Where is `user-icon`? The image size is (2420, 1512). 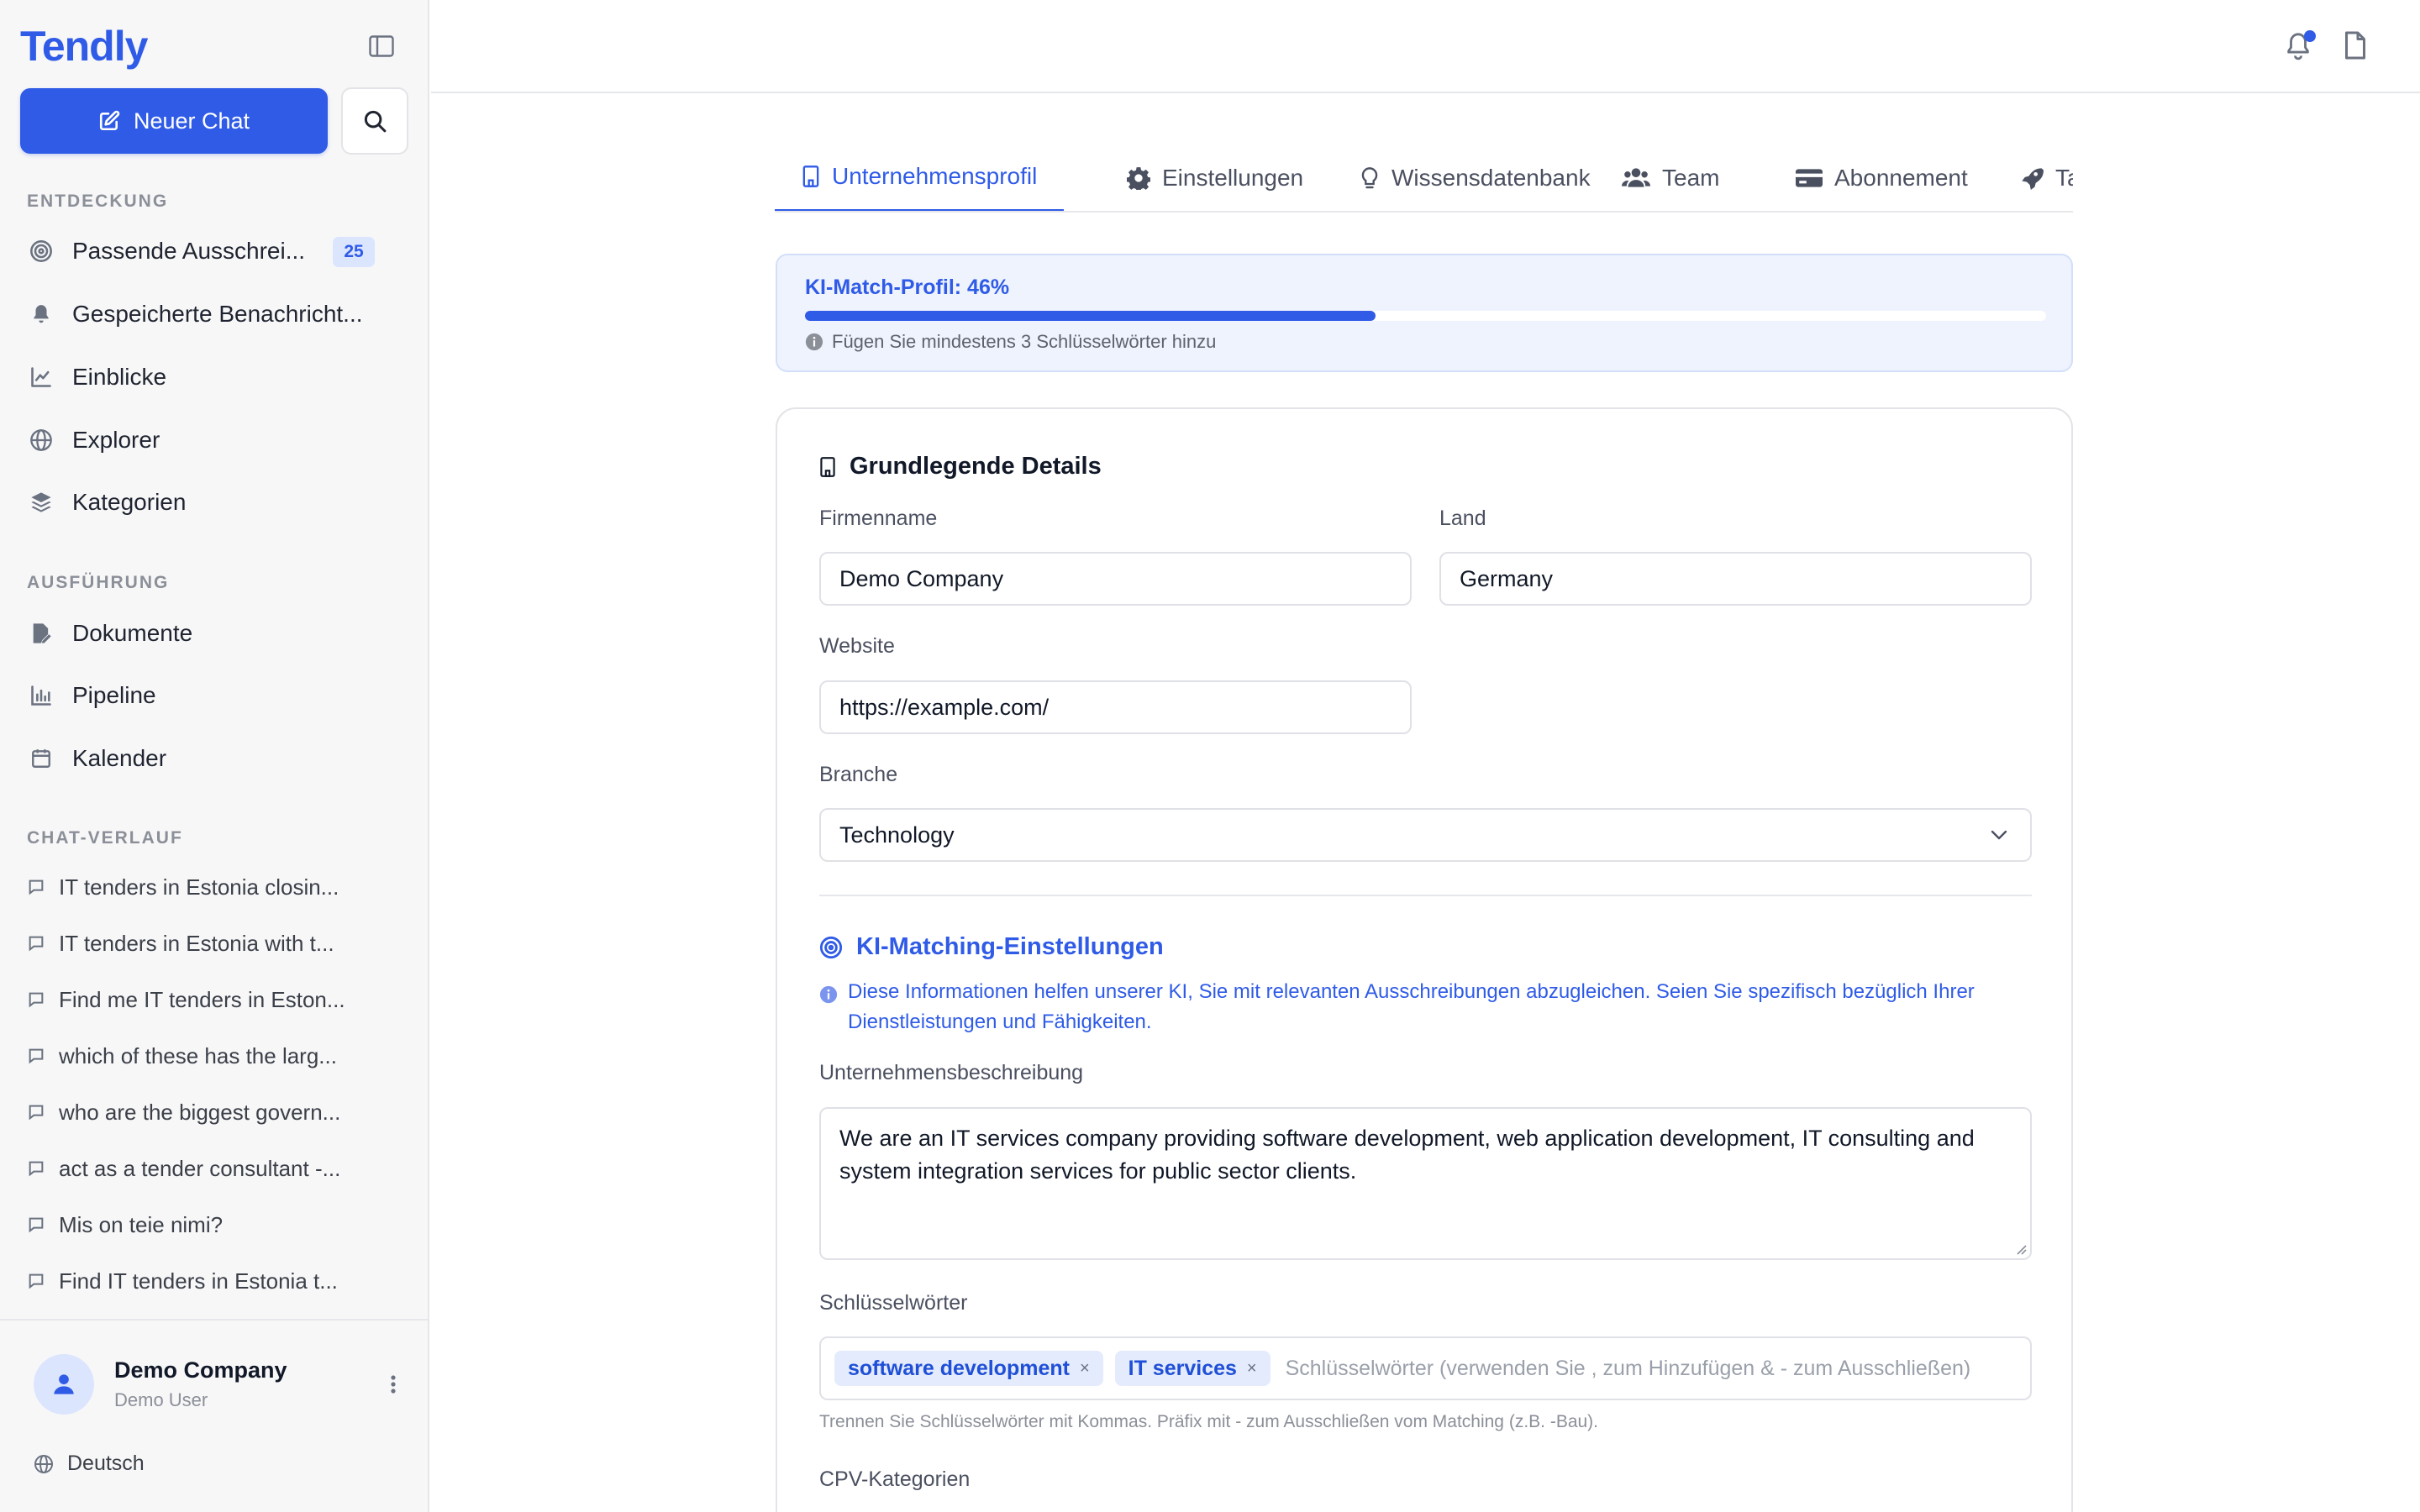 user-icon is located at coordinates (64, 1384).